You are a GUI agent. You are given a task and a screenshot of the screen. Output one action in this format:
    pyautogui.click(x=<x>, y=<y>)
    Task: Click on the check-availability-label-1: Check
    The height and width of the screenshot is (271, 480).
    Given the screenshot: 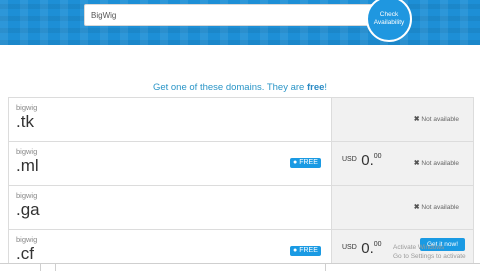 What is the action you would take?
    pyautogui.click(x=389, y=14)
    